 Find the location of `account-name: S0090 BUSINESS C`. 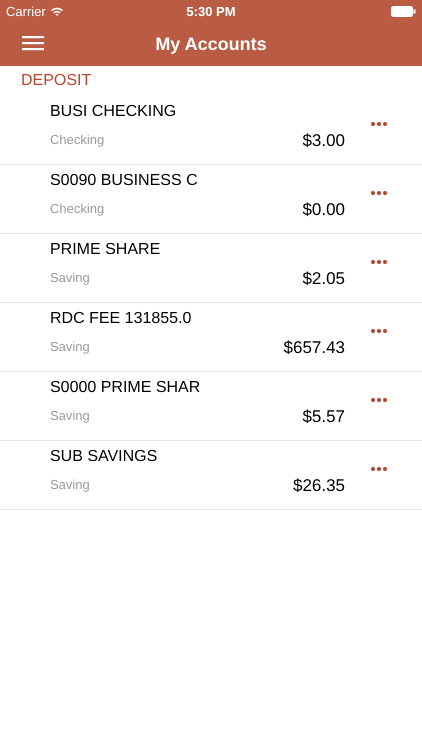

account-name: S0090 BUSINESS C is located at coordinates (124, 181).